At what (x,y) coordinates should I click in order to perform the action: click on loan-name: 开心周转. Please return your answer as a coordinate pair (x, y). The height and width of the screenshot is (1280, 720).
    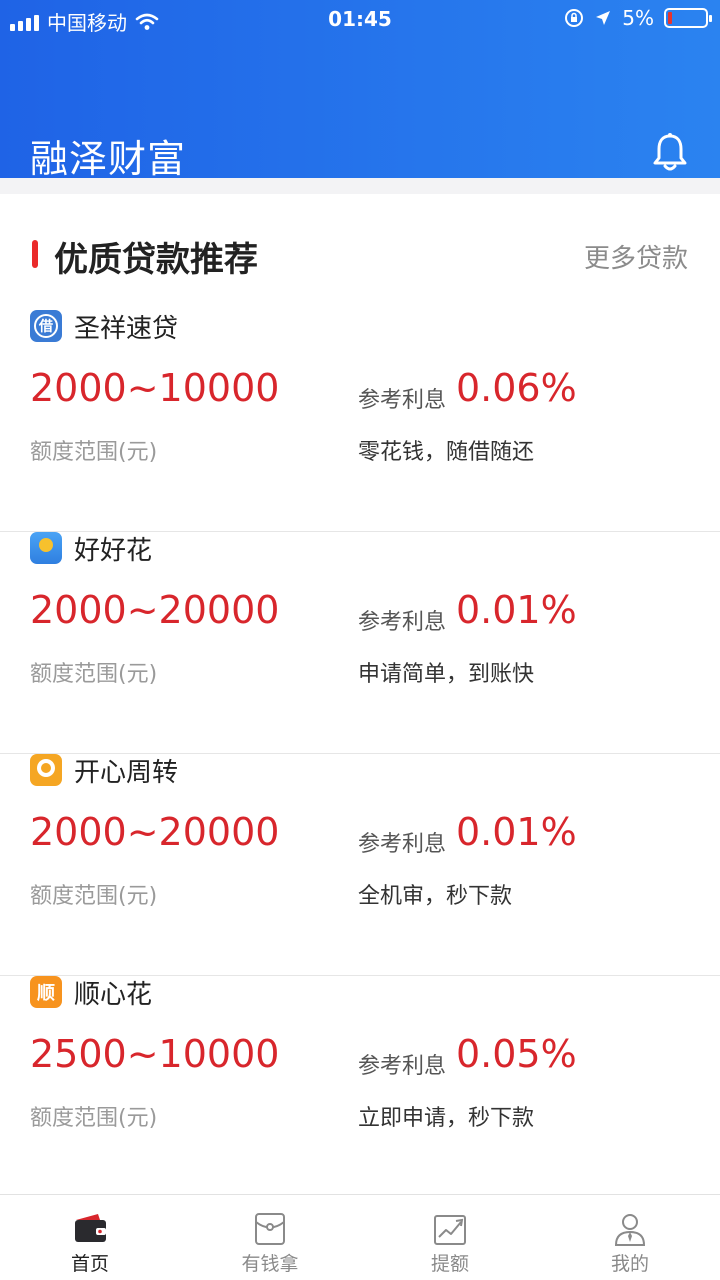
    Looking at the image, I should click on (126, 773).